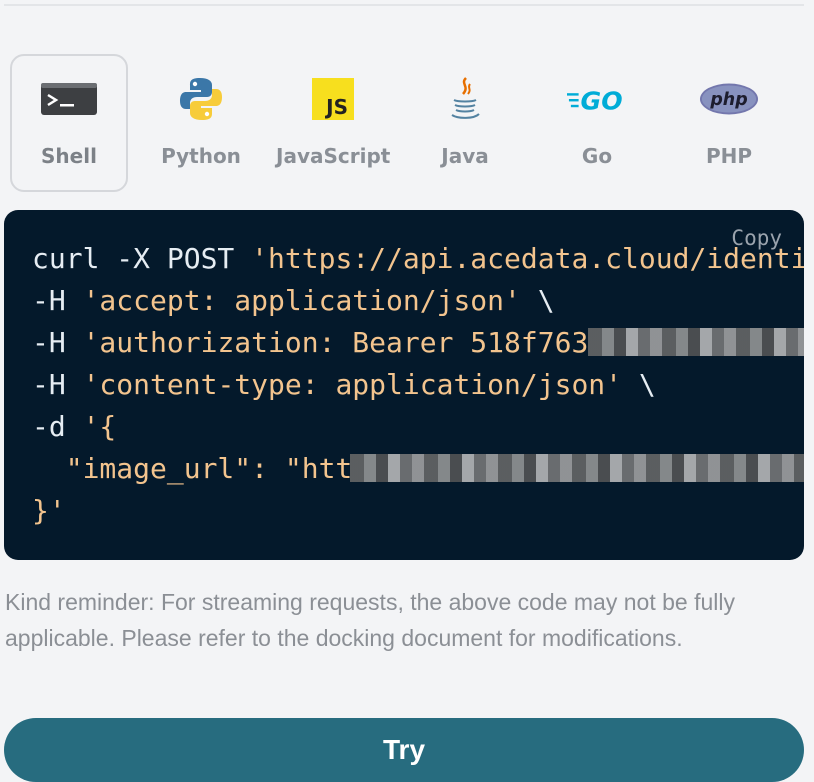 The image size is (814, 782). I want to click on try-button: Try, so click(404, 750).